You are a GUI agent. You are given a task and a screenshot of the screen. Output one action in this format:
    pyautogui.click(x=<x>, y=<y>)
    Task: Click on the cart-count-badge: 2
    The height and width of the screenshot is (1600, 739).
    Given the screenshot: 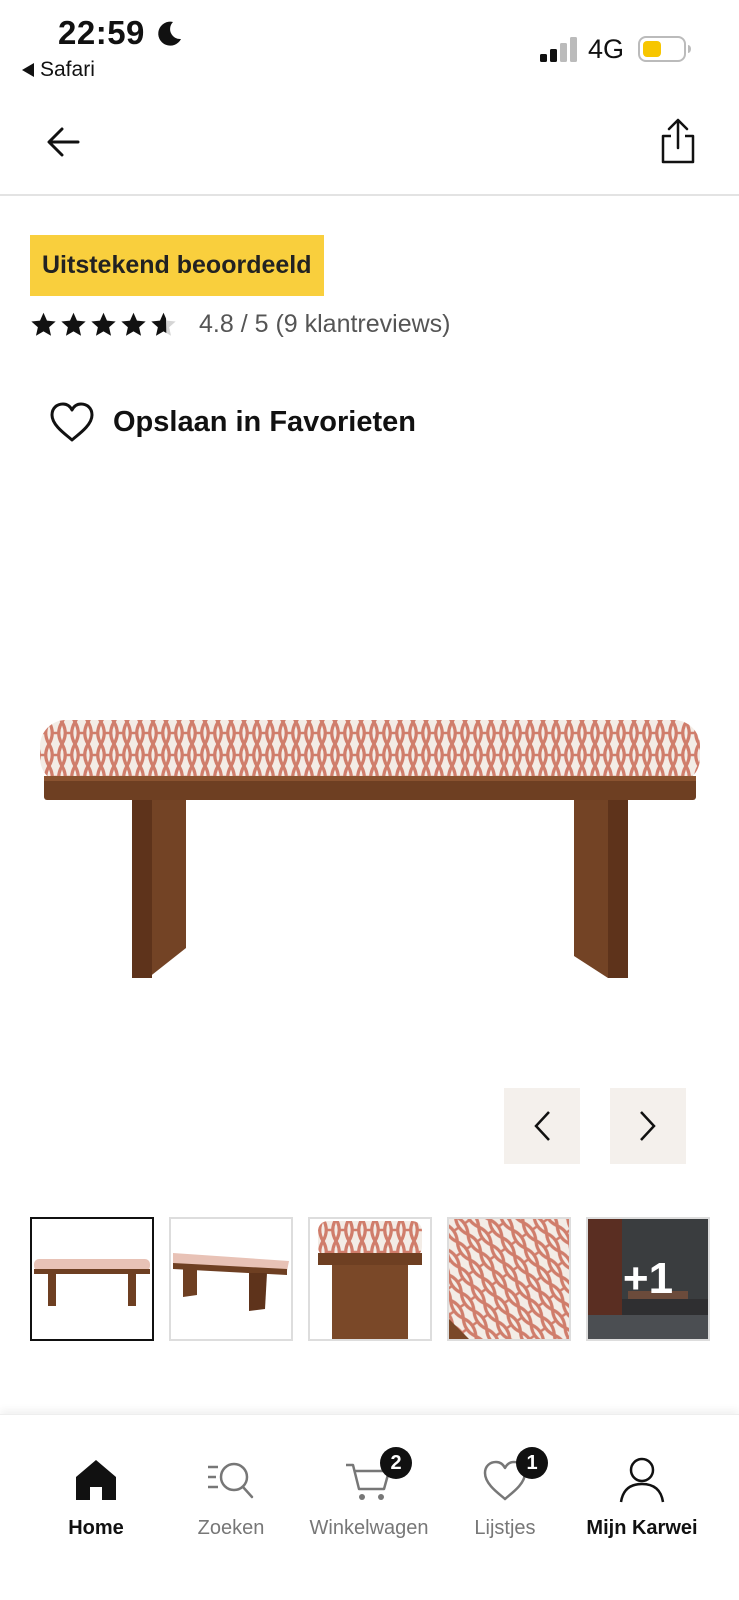 What is the action you would take?
    pyautogui.click(x=396, y=1463)
    